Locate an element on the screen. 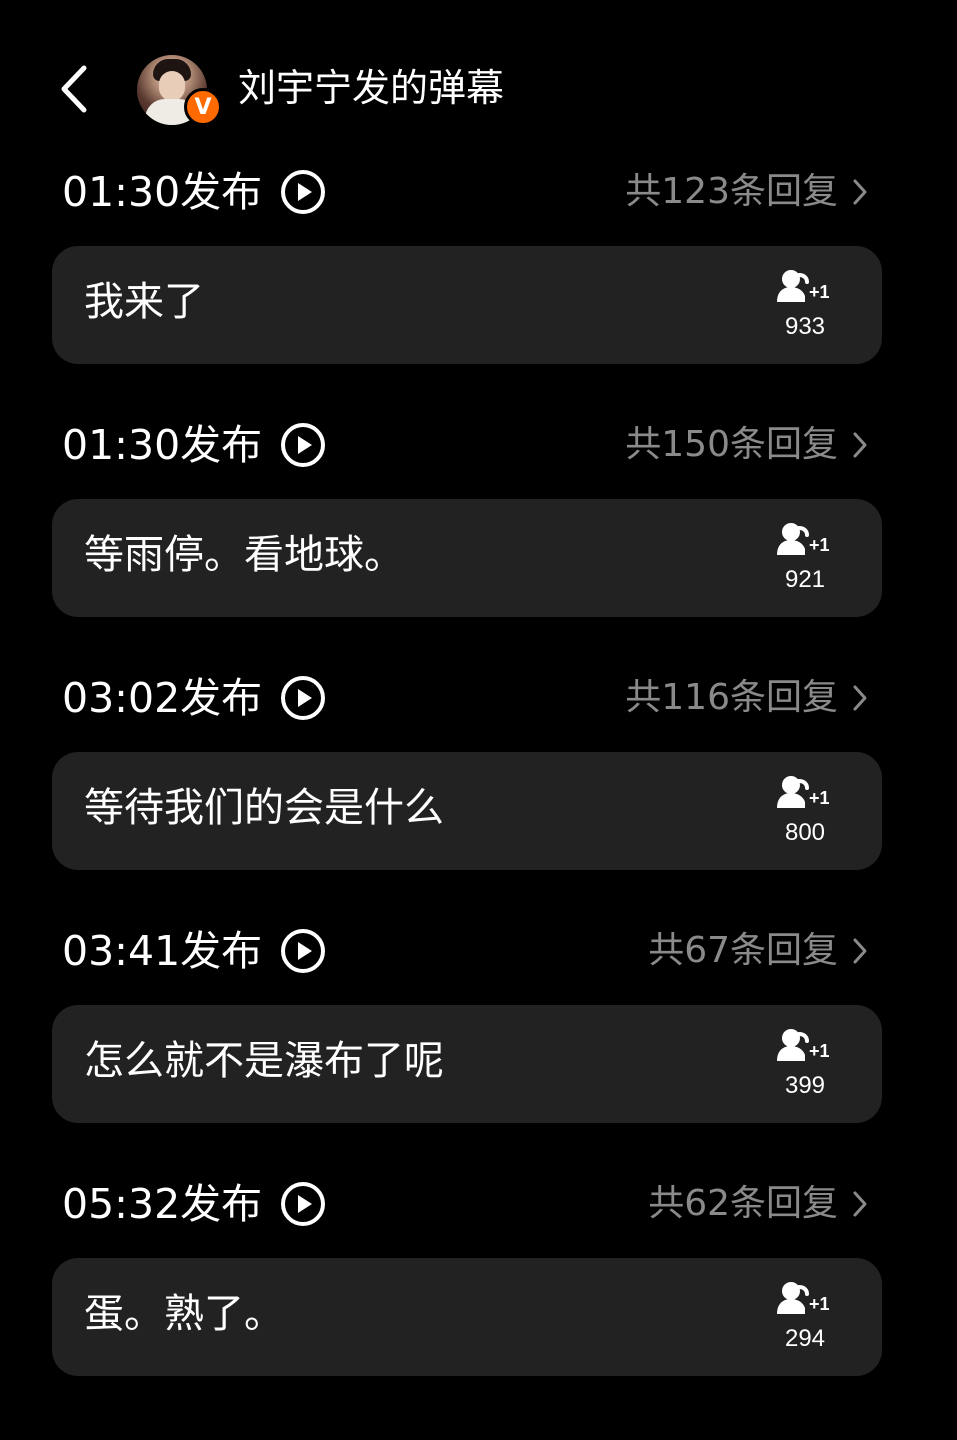 Image resolution: width=957 pixels, height=1440 pixels. danmaku-time-group: 03:41发布 is located at coordinates (194, 951).